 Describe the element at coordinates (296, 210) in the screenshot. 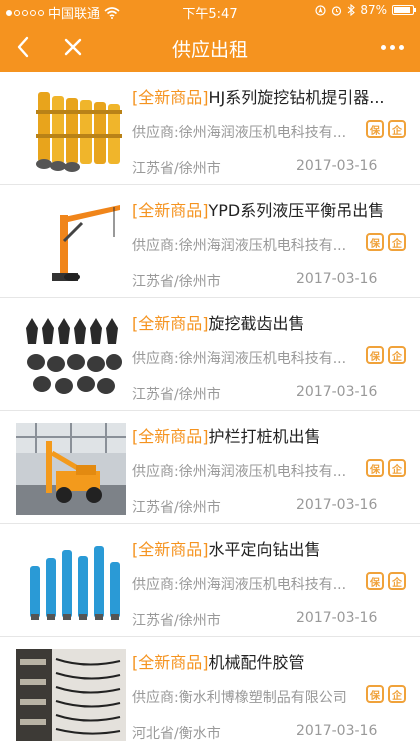

I see `product-name: YPD系列液压平衡吊出售` at that location.